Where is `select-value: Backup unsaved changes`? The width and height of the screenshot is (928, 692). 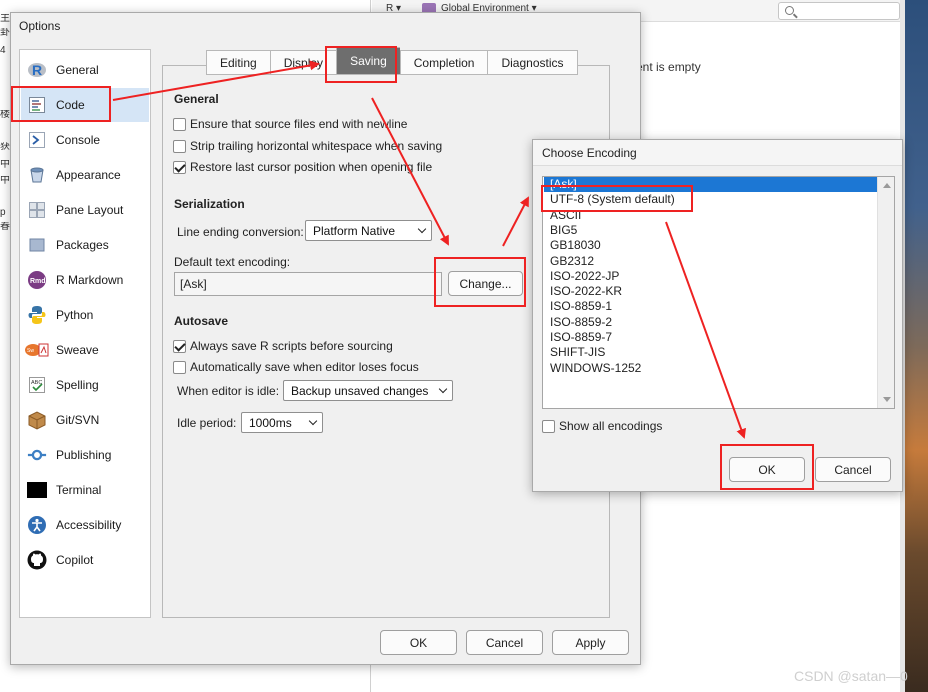
select-value: Backup unsaved changes is located at coordinates (360, 390).